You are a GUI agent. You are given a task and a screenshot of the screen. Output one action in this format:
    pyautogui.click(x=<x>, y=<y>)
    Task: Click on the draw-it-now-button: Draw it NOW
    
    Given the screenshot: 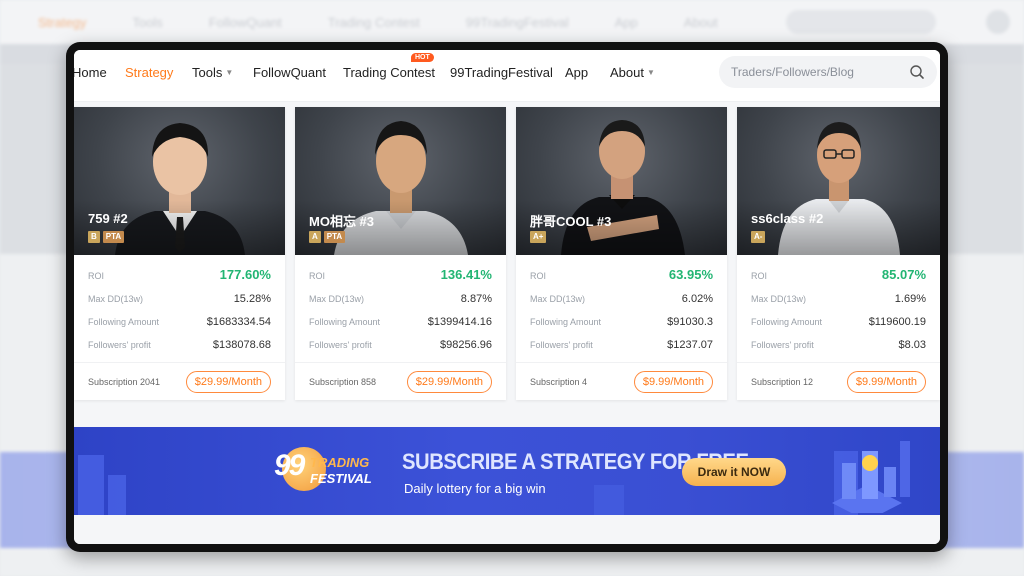 What is the action you would take?
    pyautogui.click(x=734, y=472)
    